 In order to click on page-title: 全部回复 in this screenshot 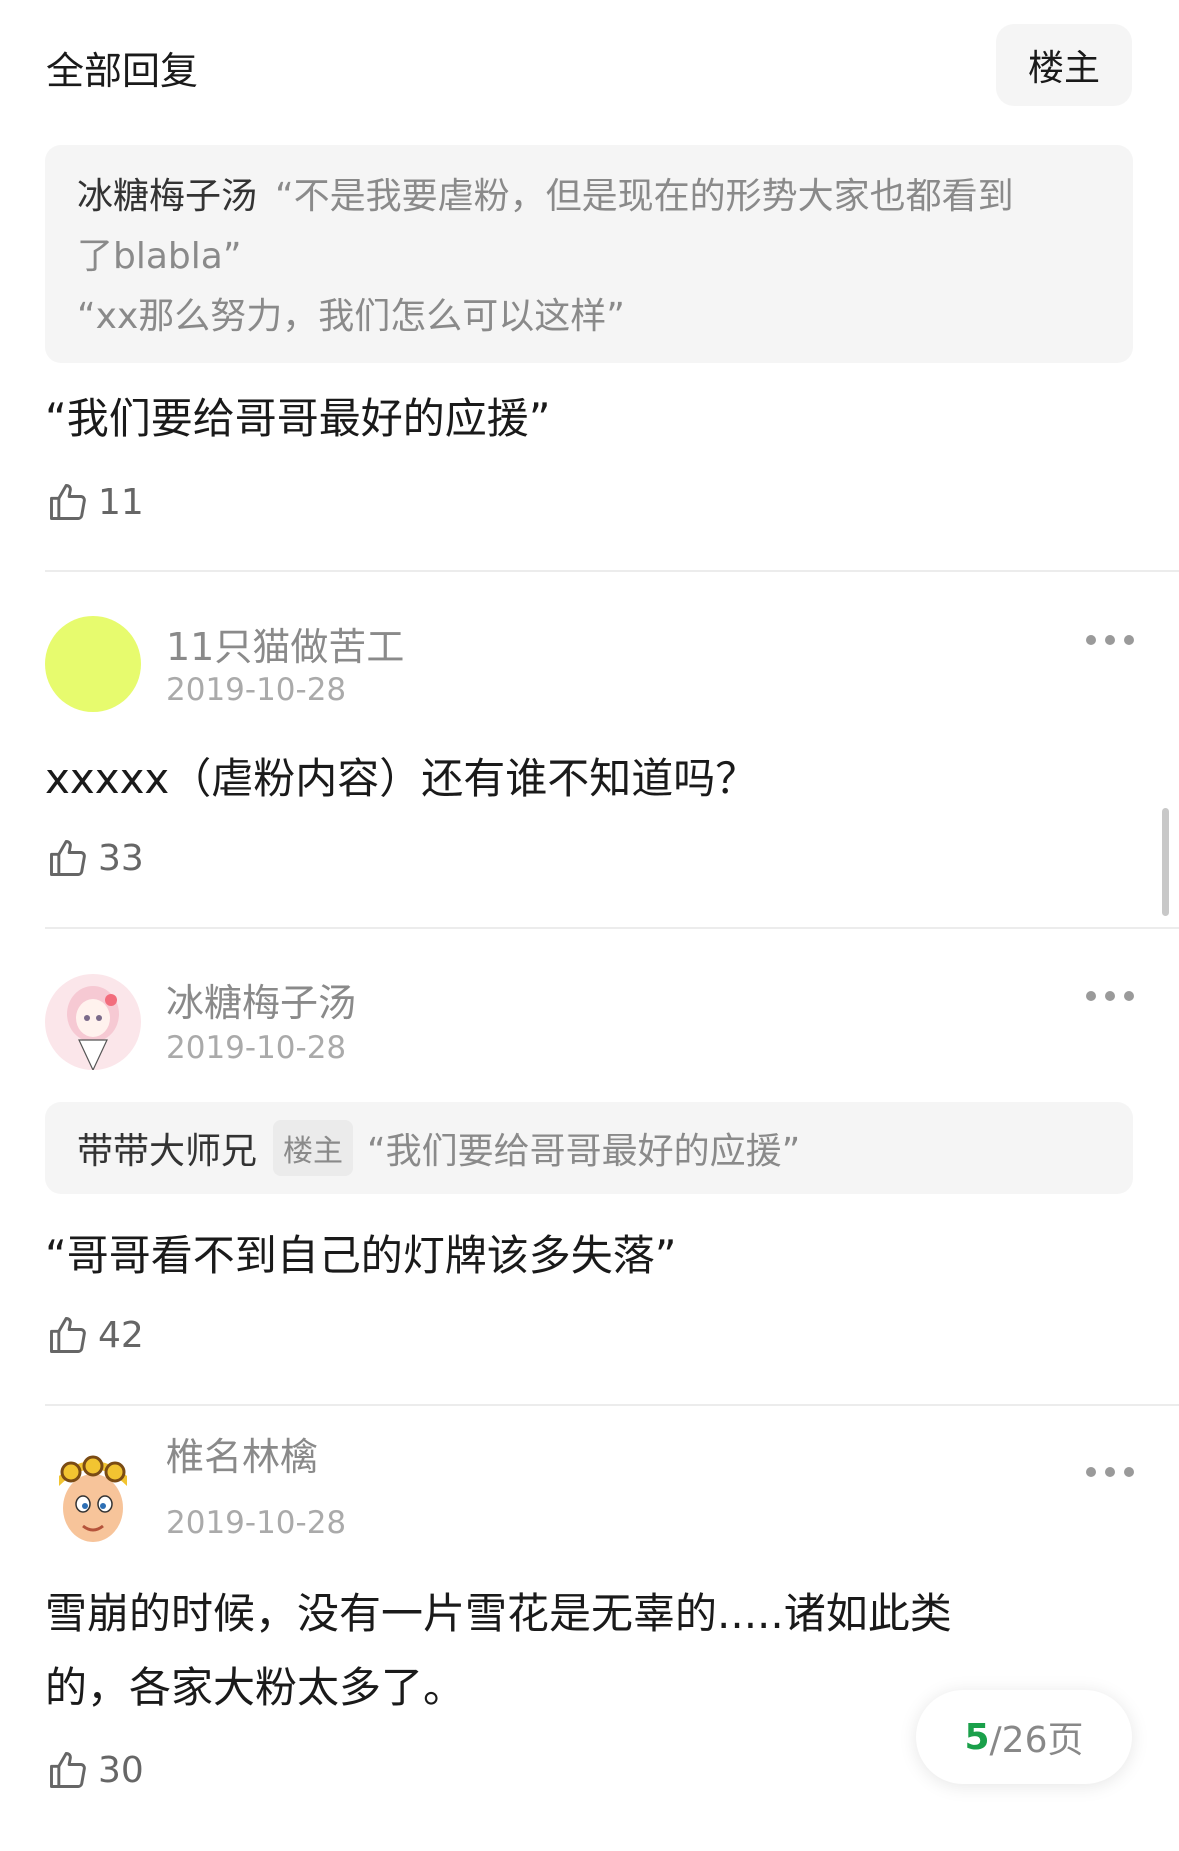, I will do `click(122, 71)`.